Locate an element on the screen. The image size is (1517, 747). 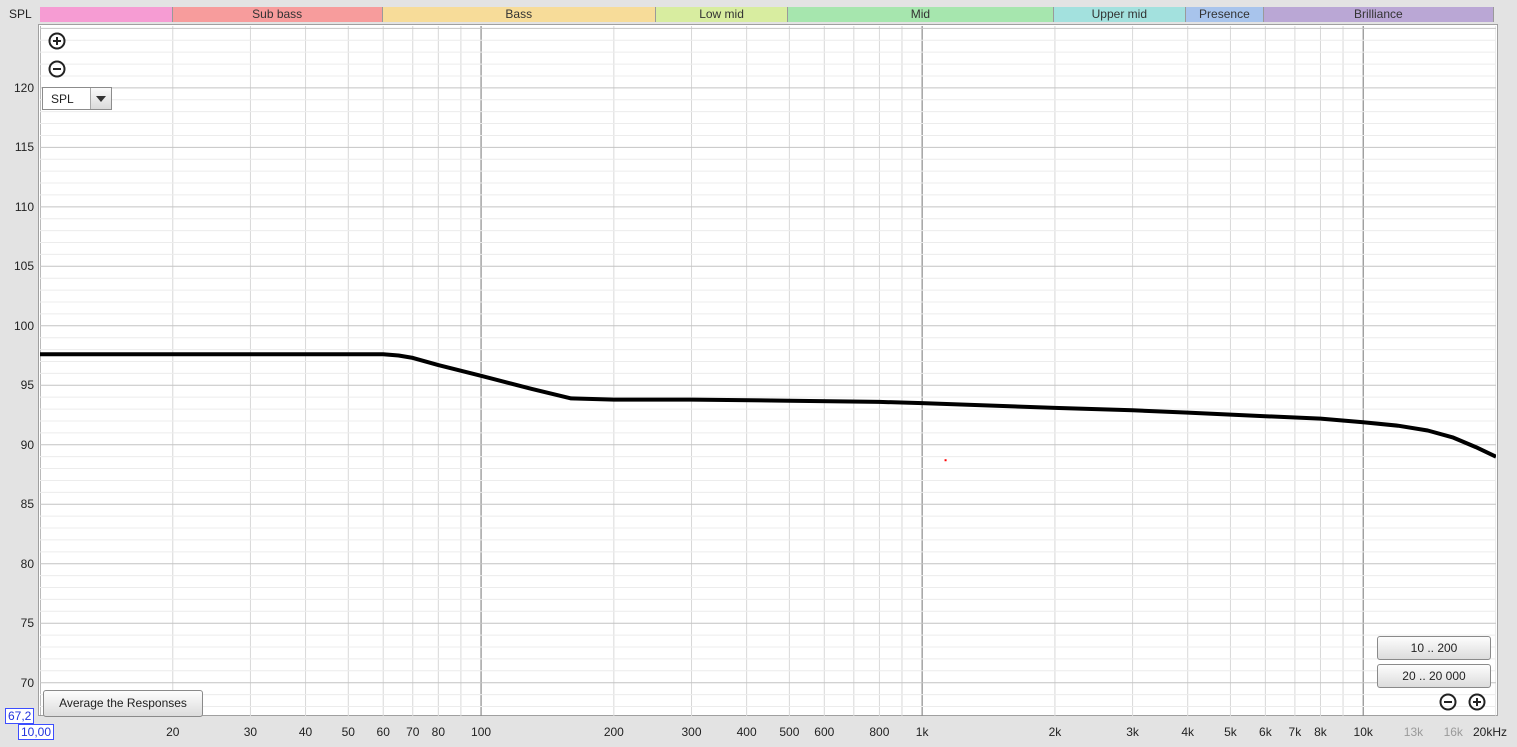
measurement-type-select: SPL is located at coordinates (77, 98).